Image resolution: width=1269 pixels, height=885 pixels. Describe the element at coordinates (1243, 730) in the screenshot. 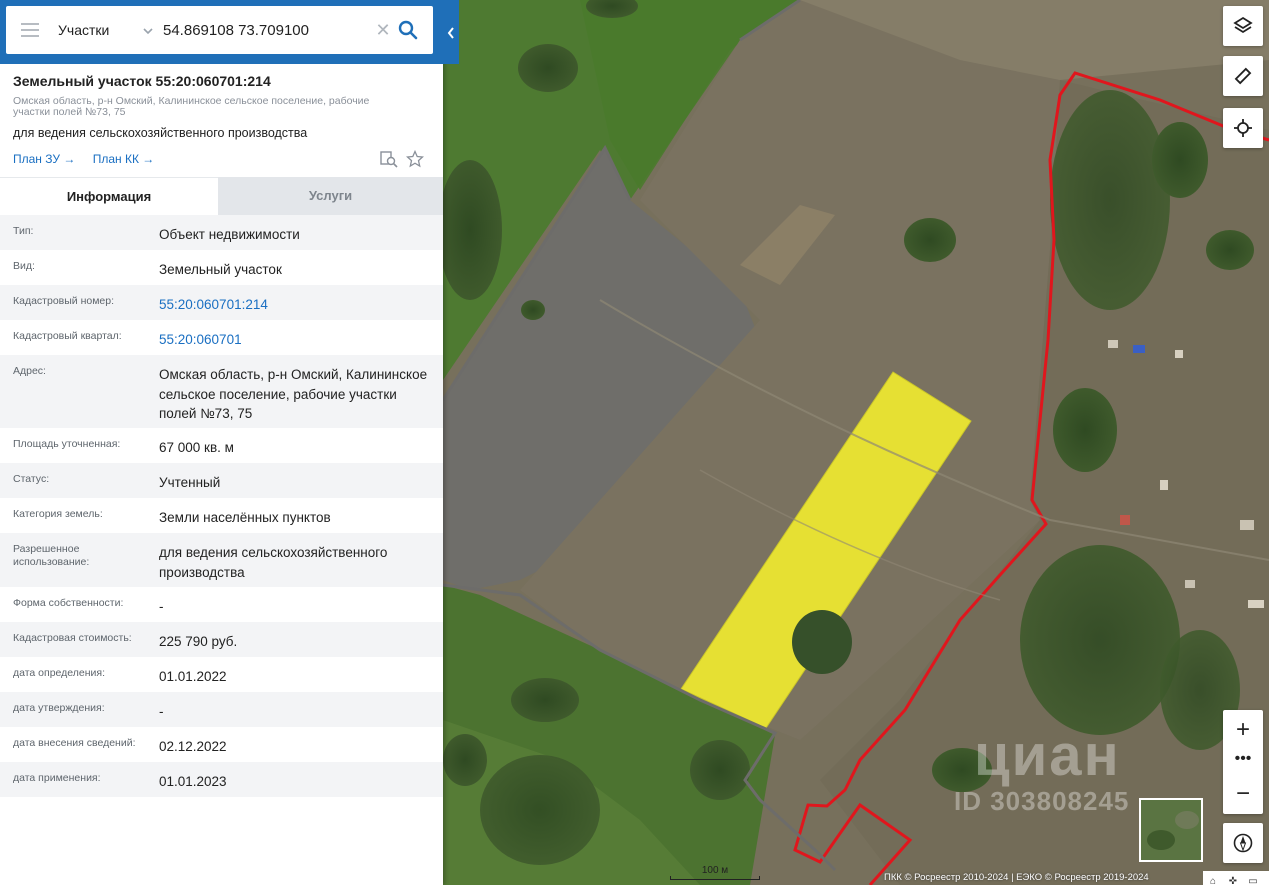

I see `zoom-in-button: +` at that location.